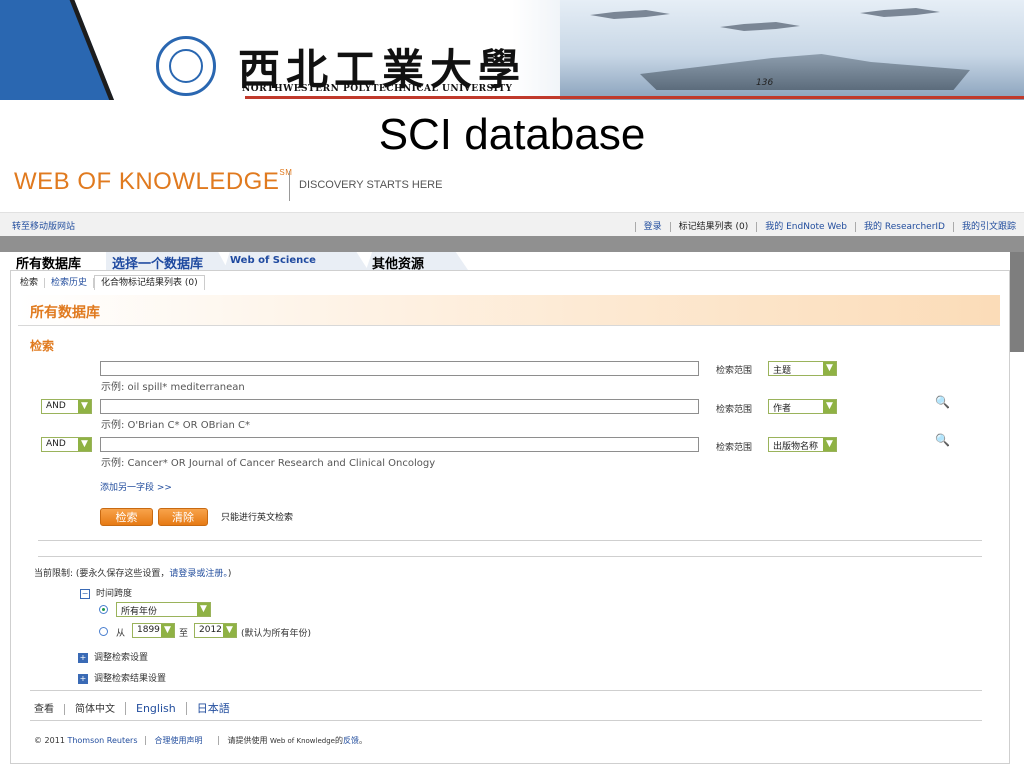 Image resolution: width=1024 pixels, height=768 pixels. Describe the element at coordinates (57, 50) in the screenshot. I see `banner-blue-arc` at that location.